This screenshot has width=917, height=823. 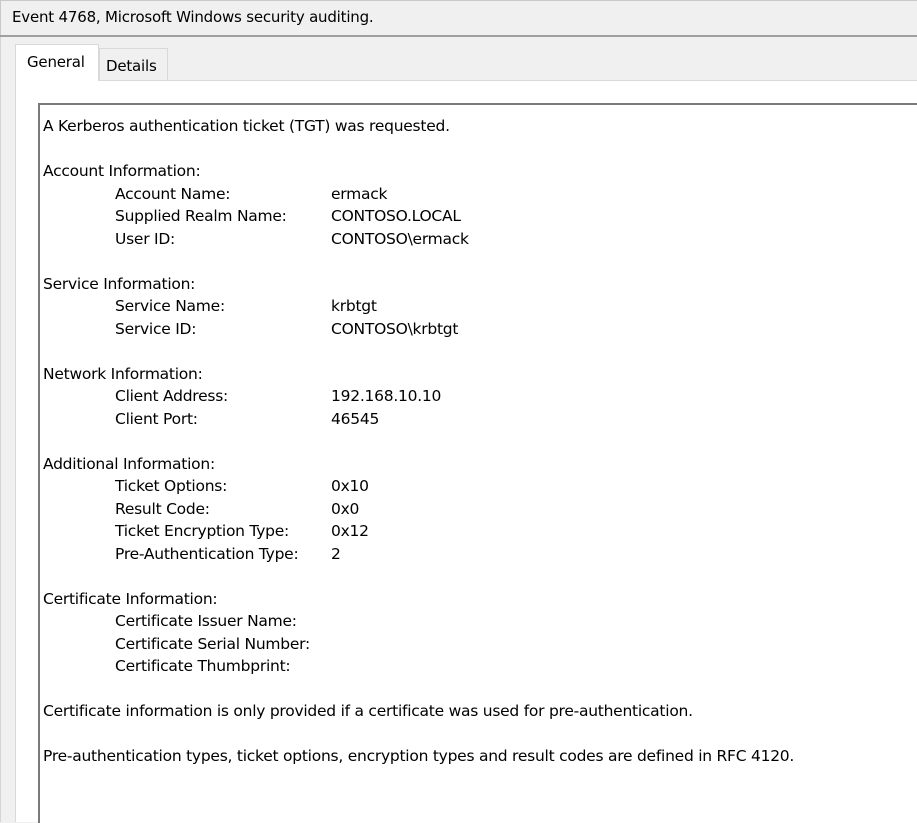 What do you see at coordinates (395, 328) in the screenshot?
I see `field-value: CONTOSO\krbtgt` at bounding box center [395, 328].